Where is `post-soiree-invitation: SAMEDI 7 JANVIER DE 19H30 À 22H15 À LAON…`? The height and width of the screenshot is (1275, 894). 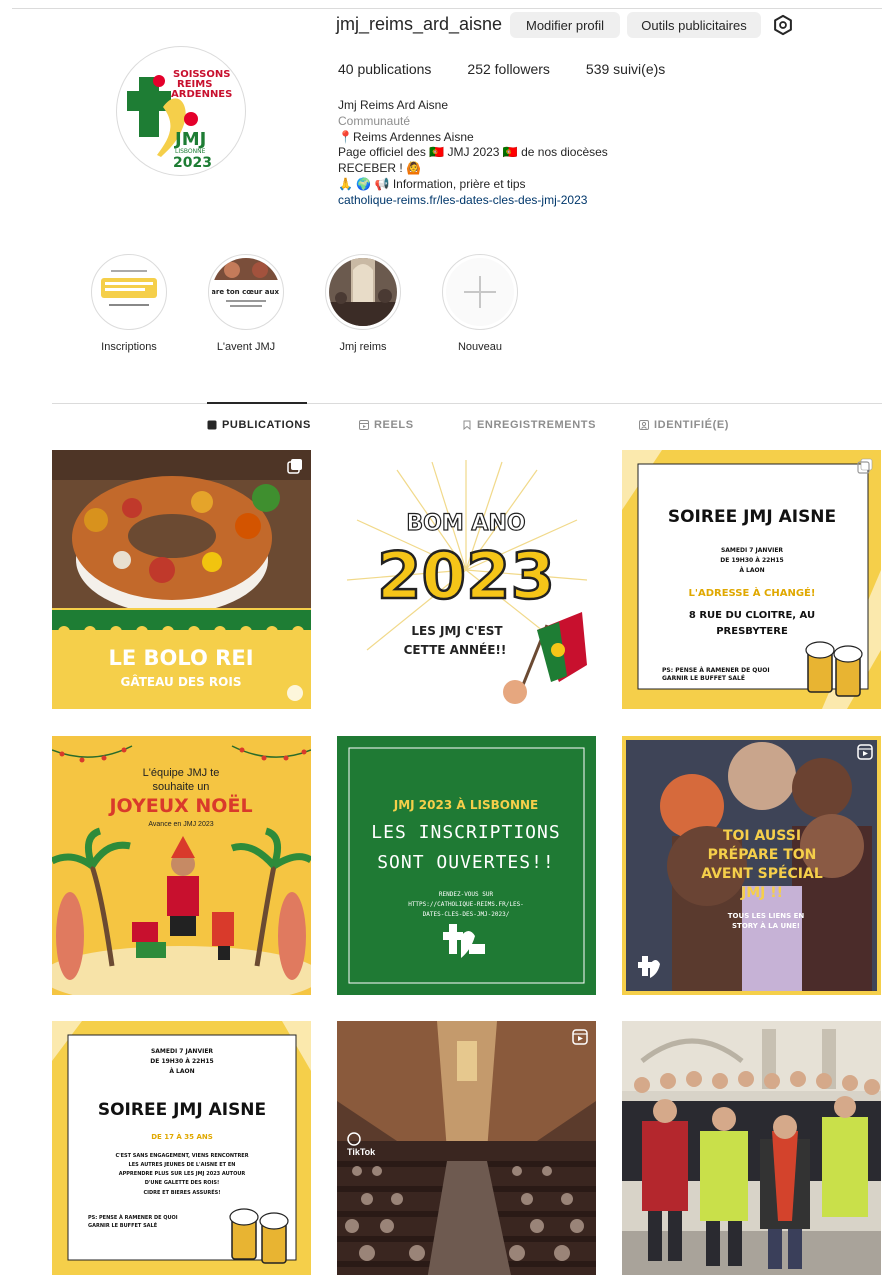 post-soiree-invitation: SAMEDI 7 JANVIER DE 19H30 À 22H15 À LAON… is located at coordinates (181, 1148).